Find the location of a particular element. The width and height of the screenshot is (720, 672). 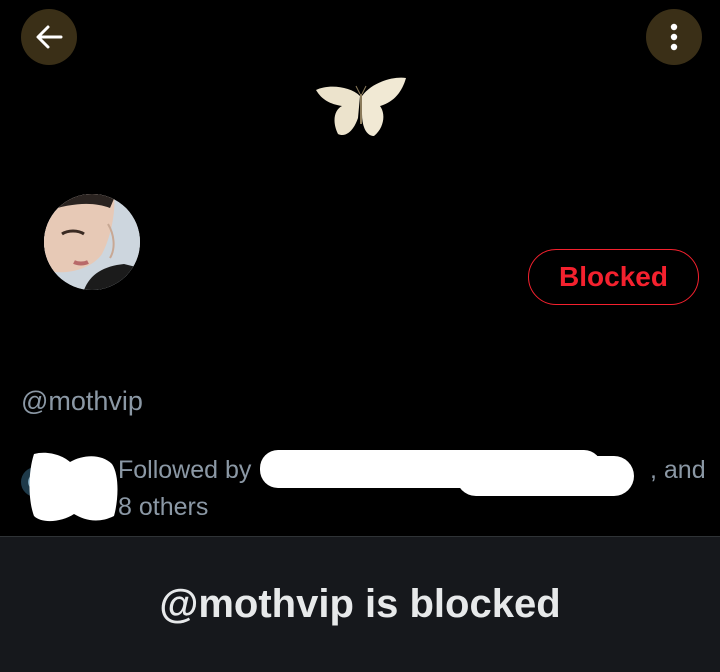

followers-avatars is located at coordinates (69, 488).